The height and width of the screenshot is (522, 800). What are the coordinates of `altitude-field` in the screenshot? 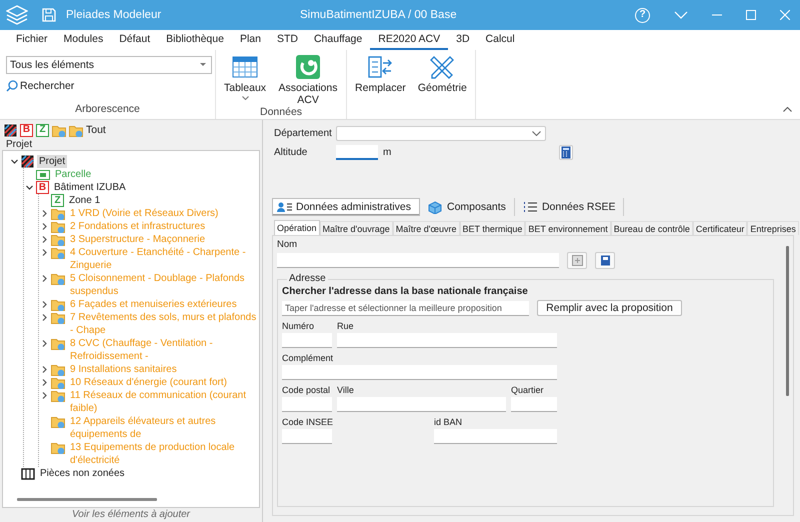 It's located at (357, 152).